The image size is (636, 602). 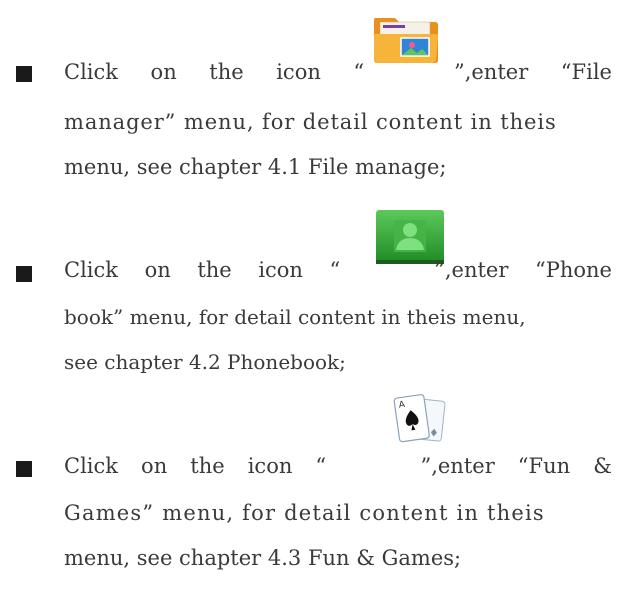 What do you see at coordinates (338, 72) in the screenshot?
I see `item-line-1: Click on the icon “ ”,enter “File` at bounding box center [338, 72].